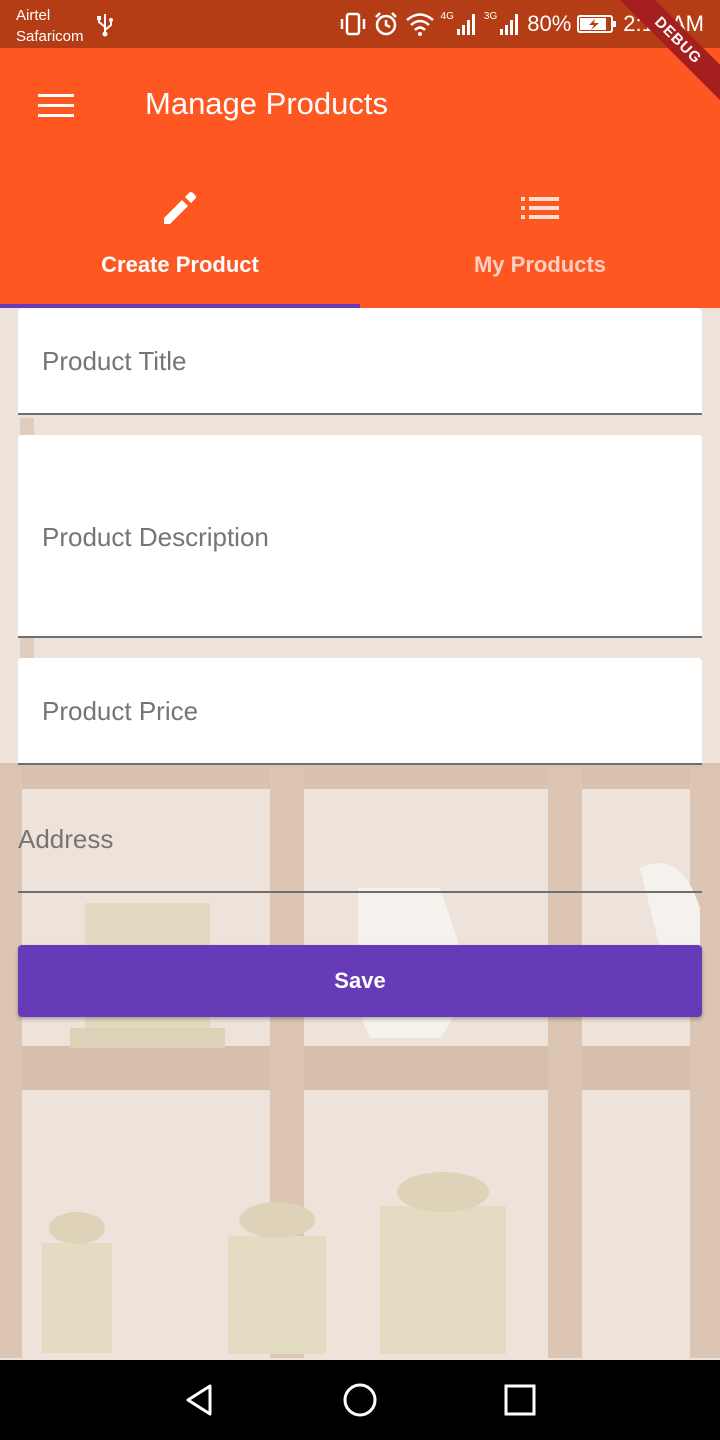  Describe the element at coordinates (490, 16) in the screenshot. I see `network-type-2: 3G` at that location.